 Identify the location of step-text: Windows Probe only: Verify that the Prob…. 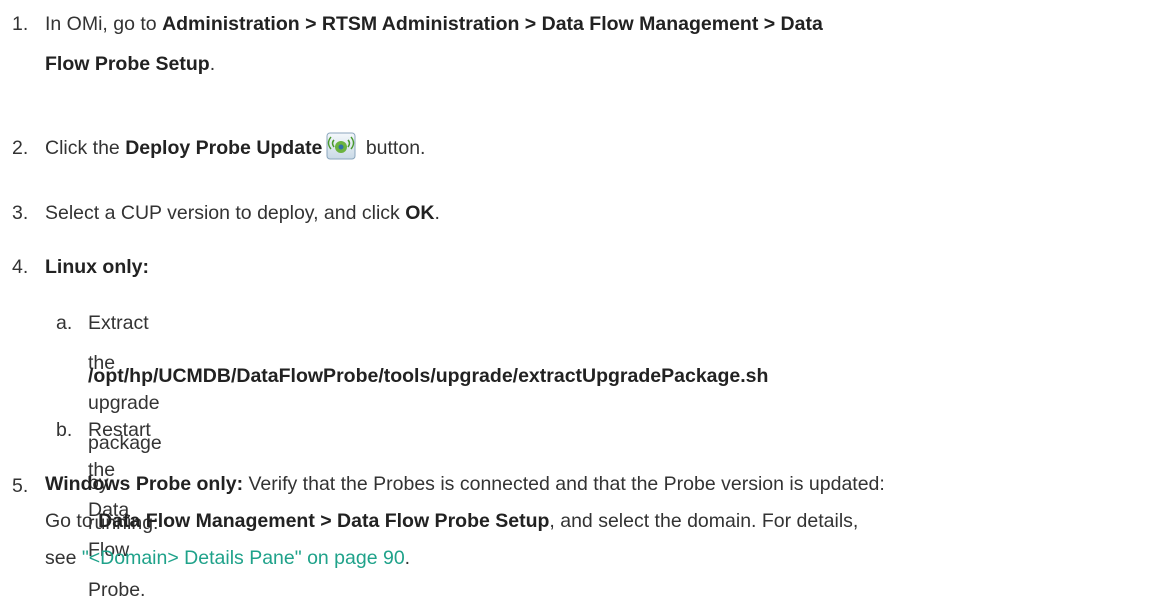
(465, 521).